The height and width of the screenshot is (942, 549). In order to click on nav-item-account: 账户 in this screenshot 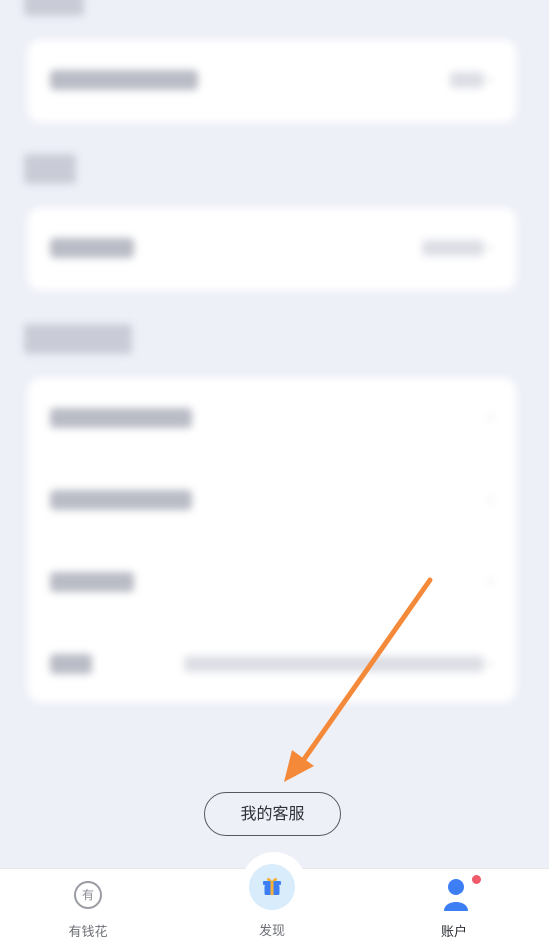, I will do `click(454, 905)`.